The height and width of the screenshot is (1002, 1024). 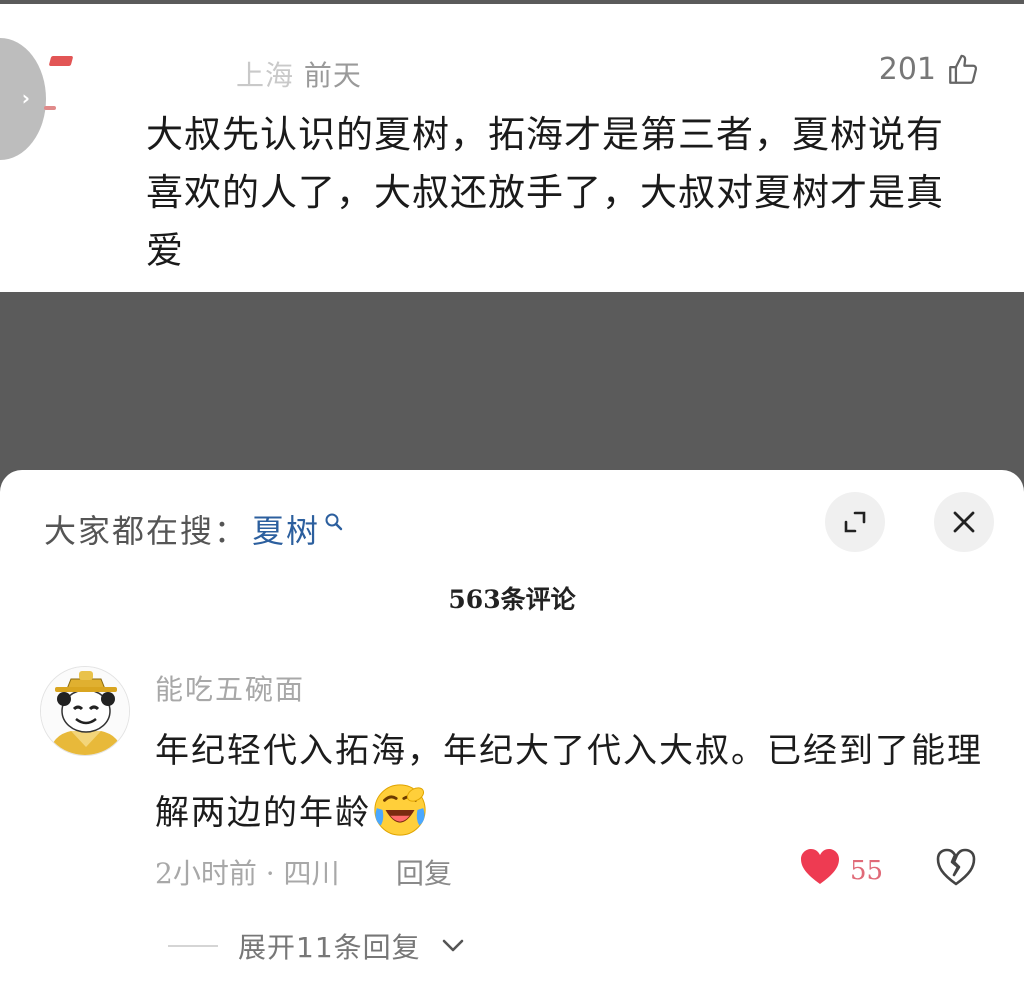 I want to click on avatar, so click(x=85, y=711).